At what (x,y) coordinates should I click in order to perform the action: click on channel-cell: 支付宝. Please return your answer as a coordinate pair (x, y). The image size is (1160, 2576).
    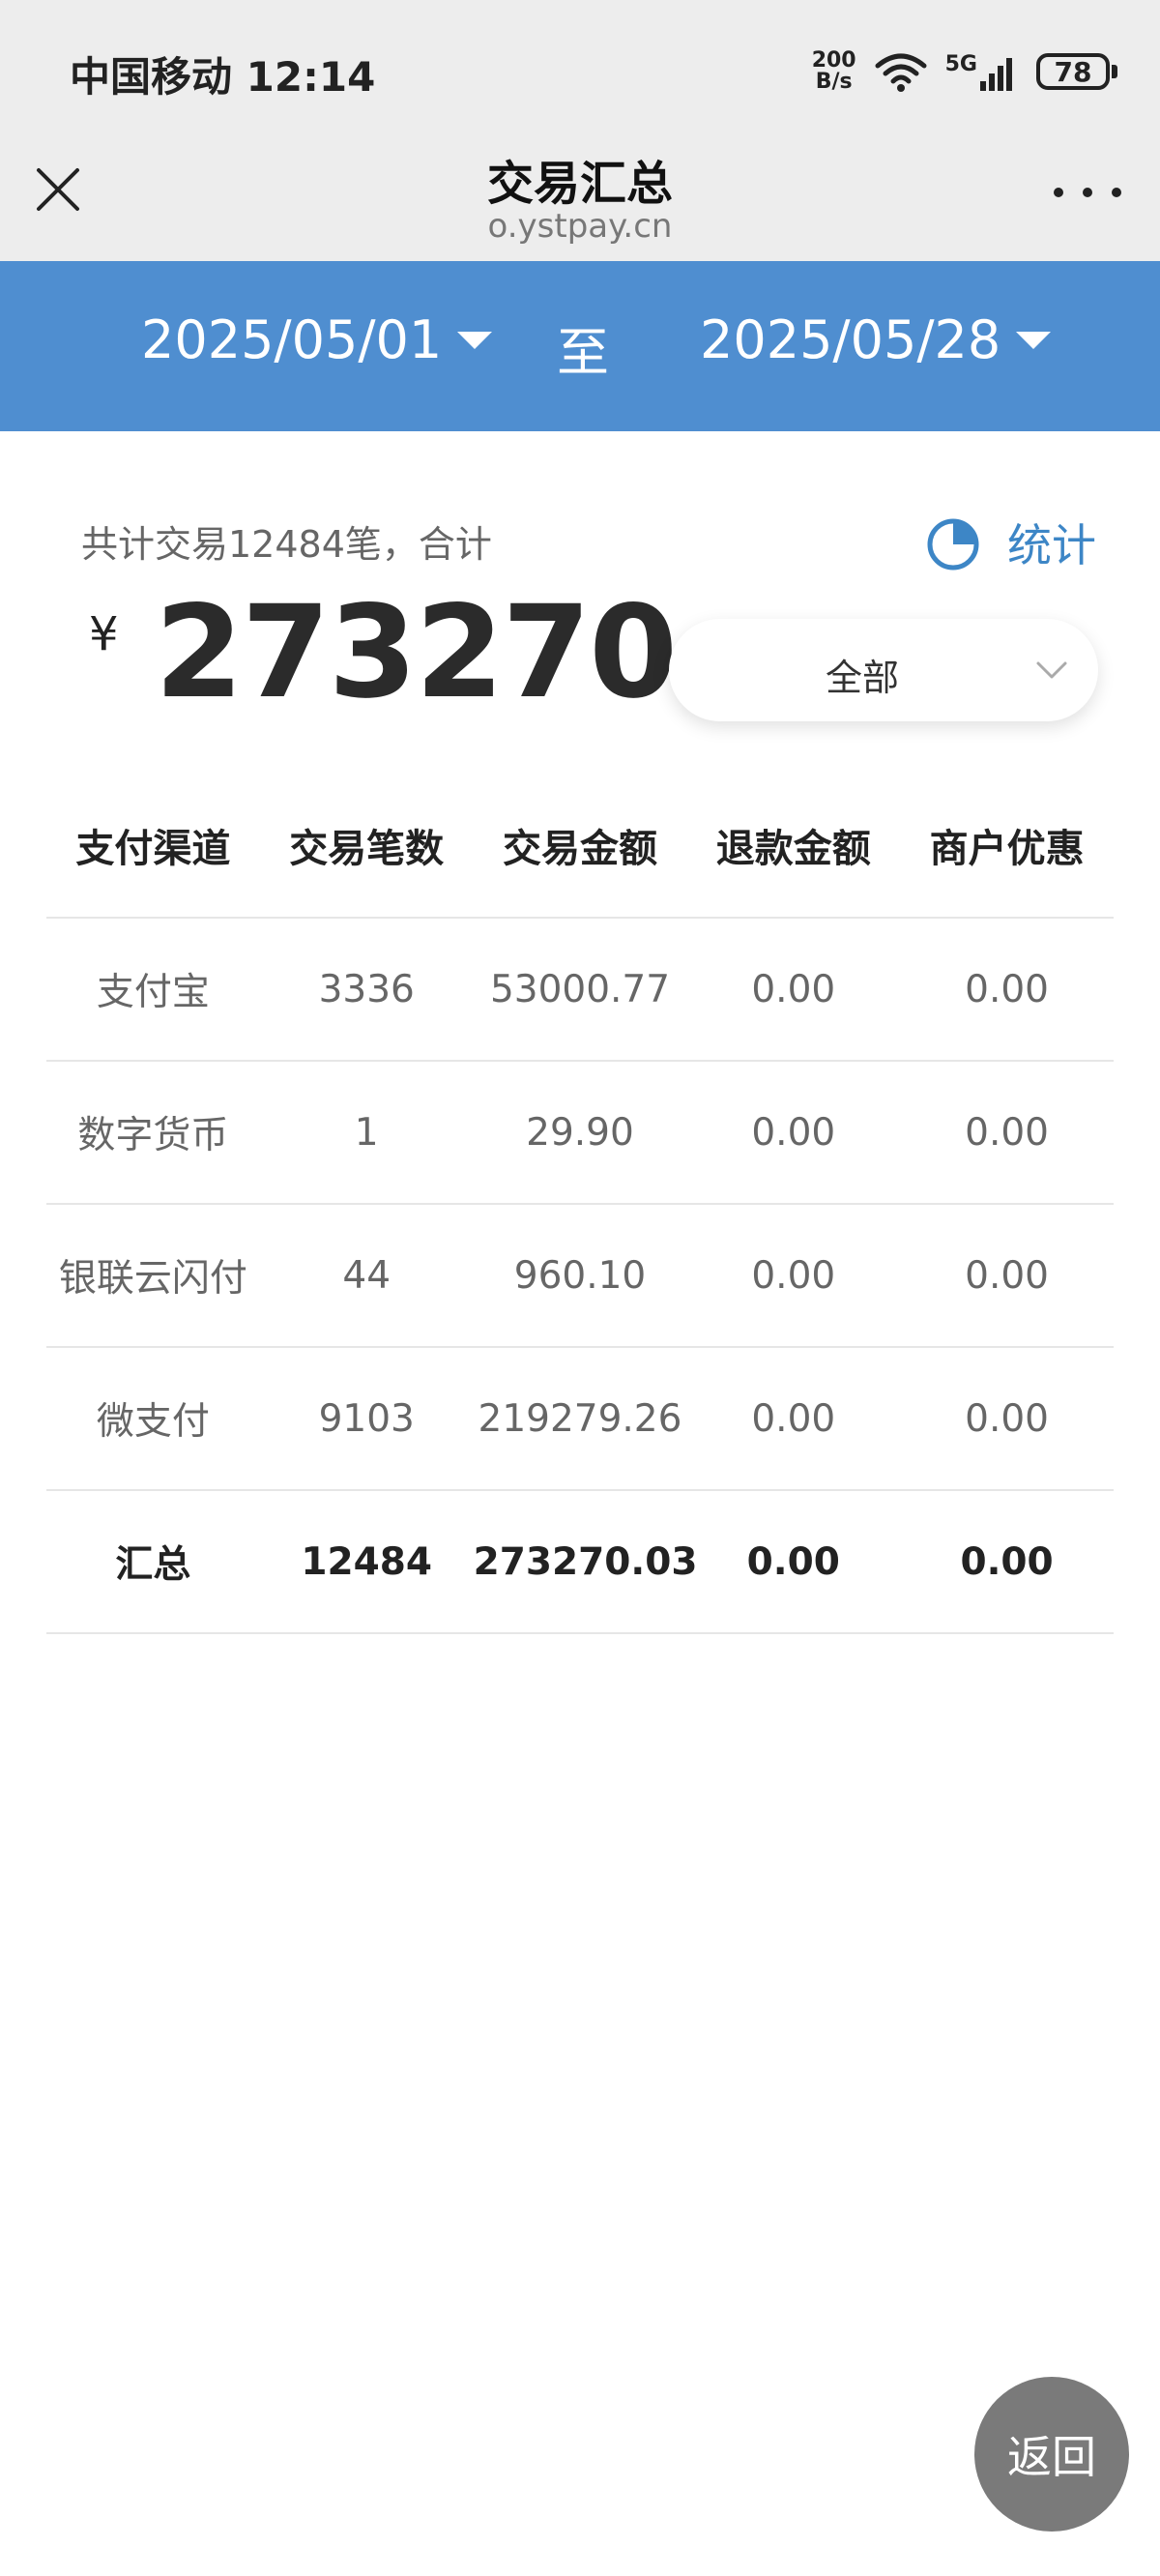
    Looking at the image, I should click on (153, 992).